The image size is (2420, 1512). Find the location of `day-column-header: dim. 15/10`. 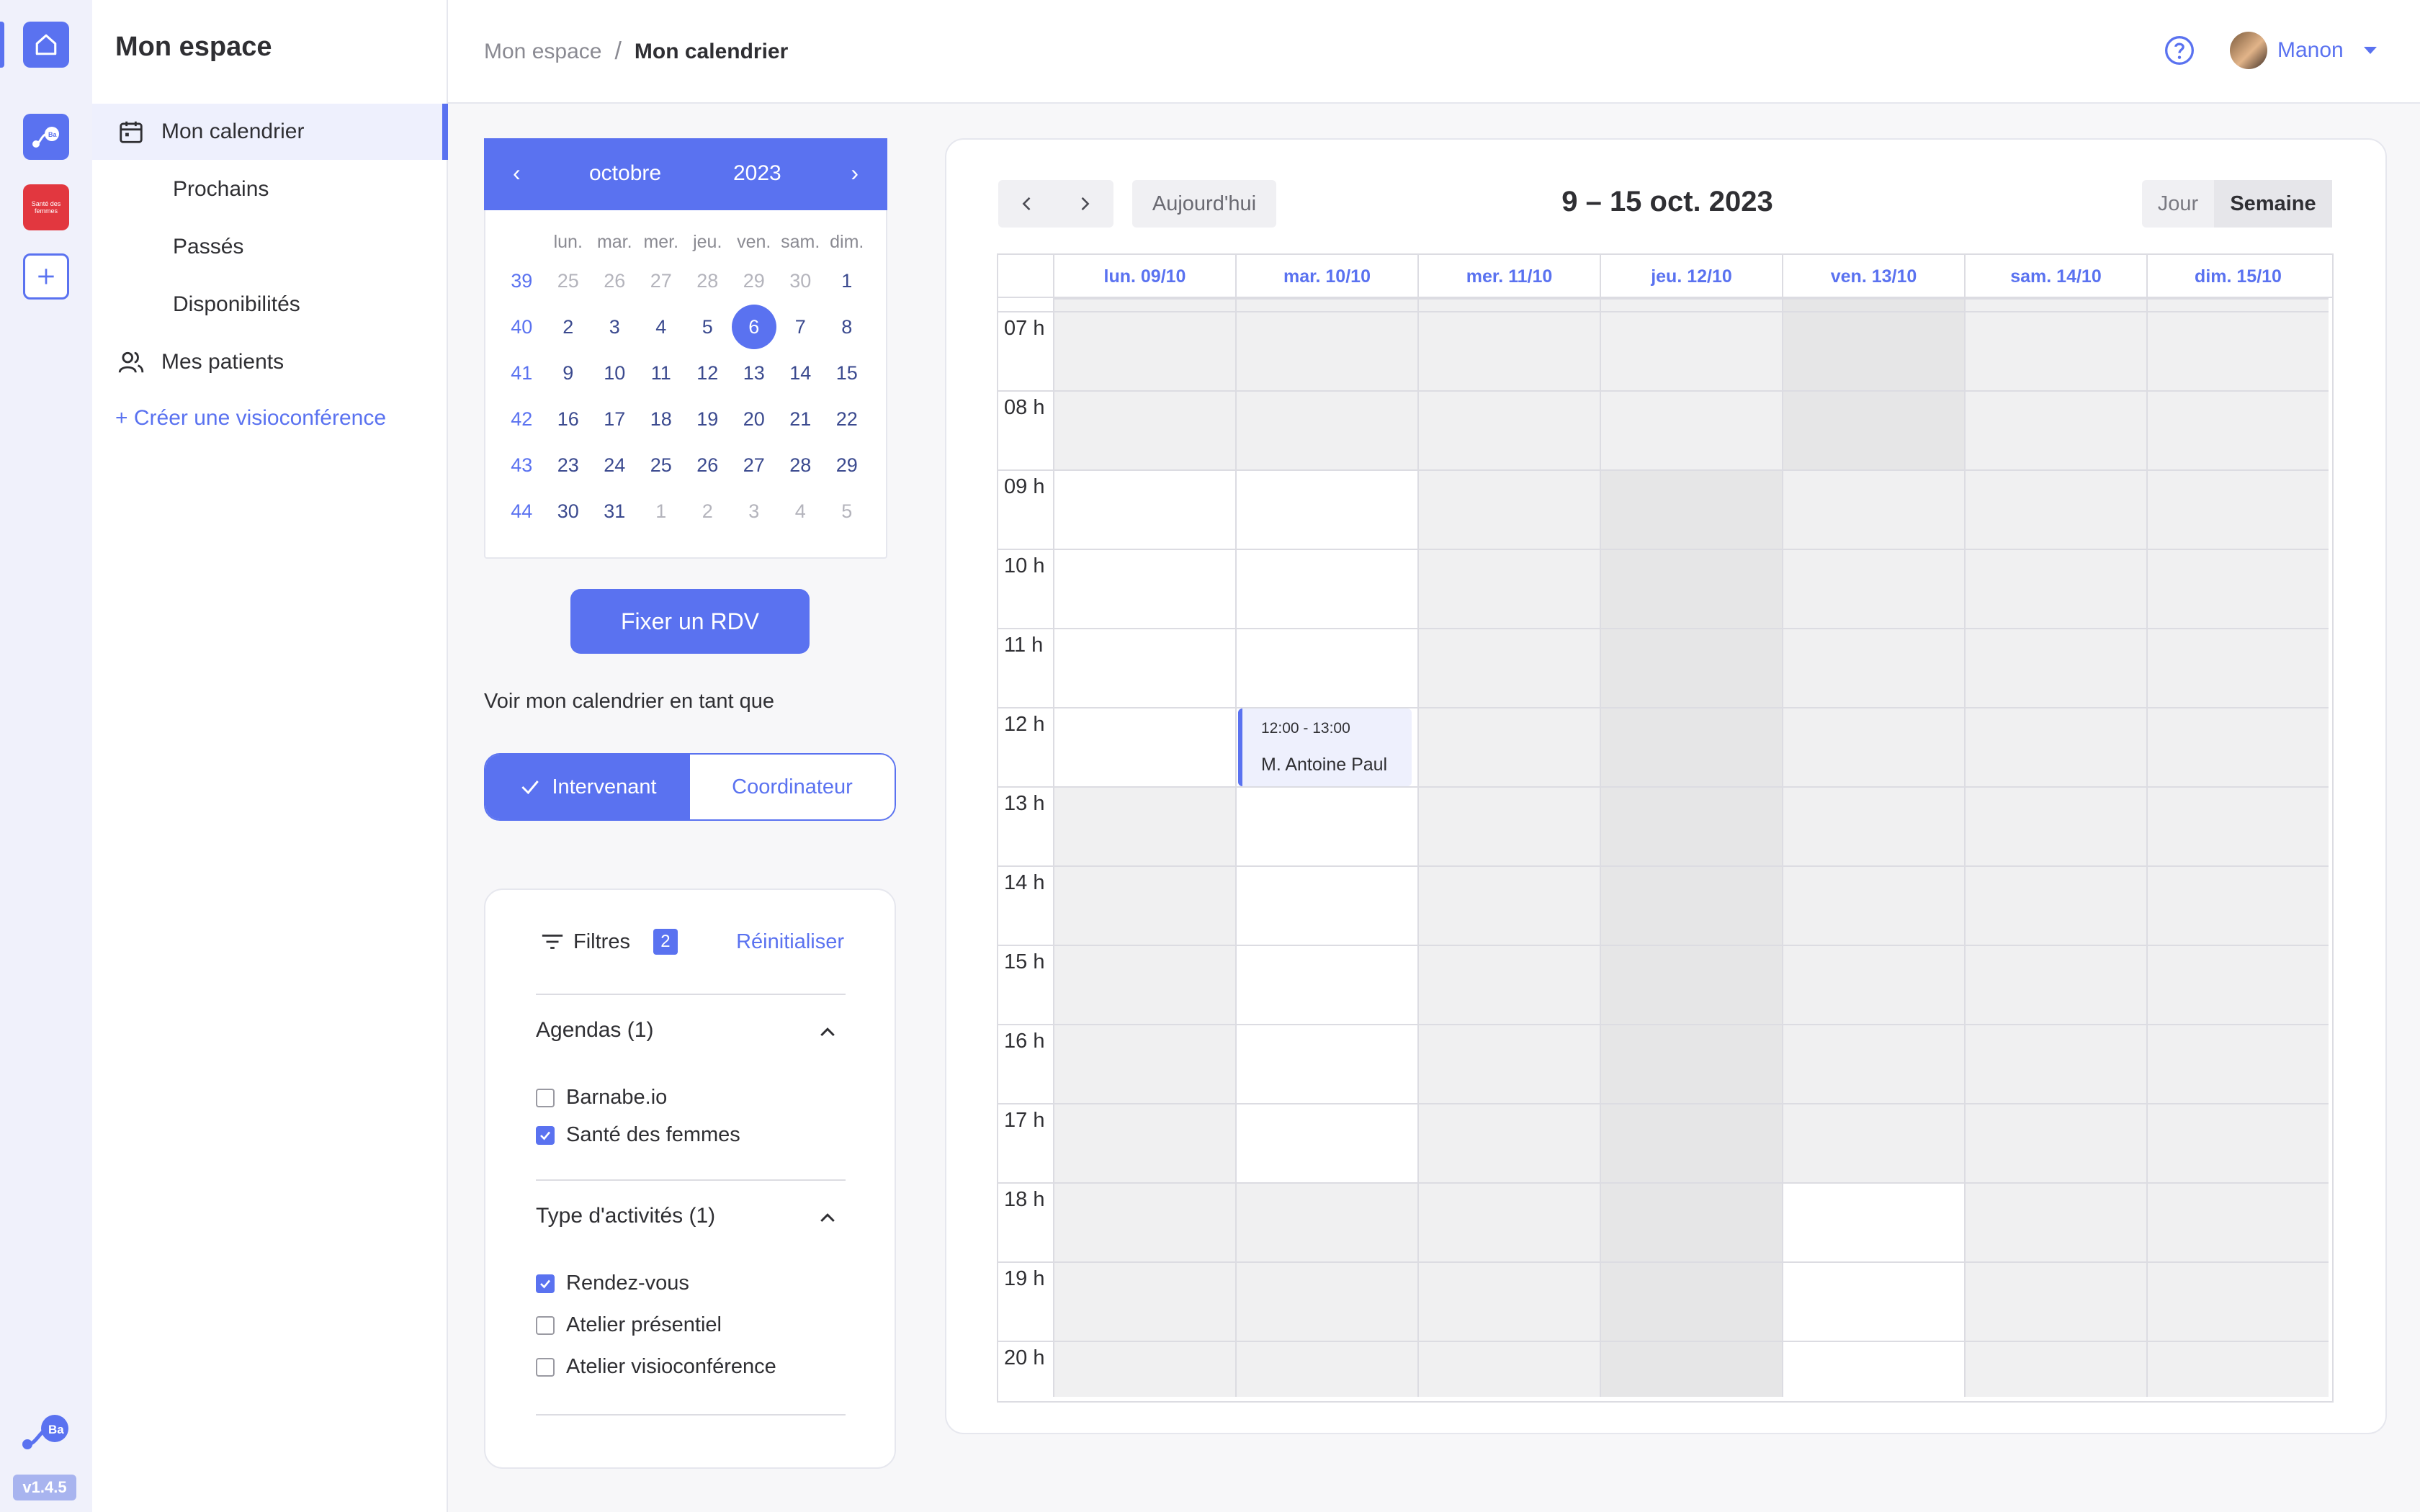

day-column-header: dim. 15/10 is located at coordinates (2237, 276).